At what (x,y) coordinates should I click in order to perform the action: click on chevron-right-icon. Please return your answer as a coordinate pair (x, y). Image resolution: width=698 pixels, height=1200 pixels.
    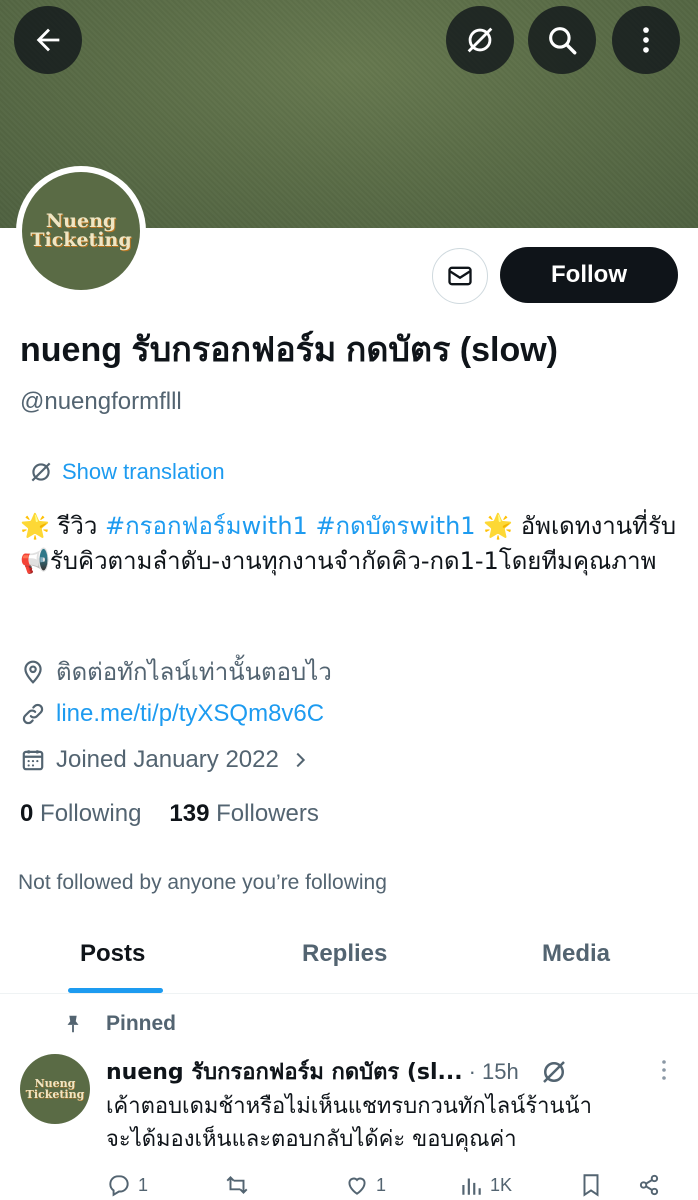
    Looking at the image, I should click on (300, 760).